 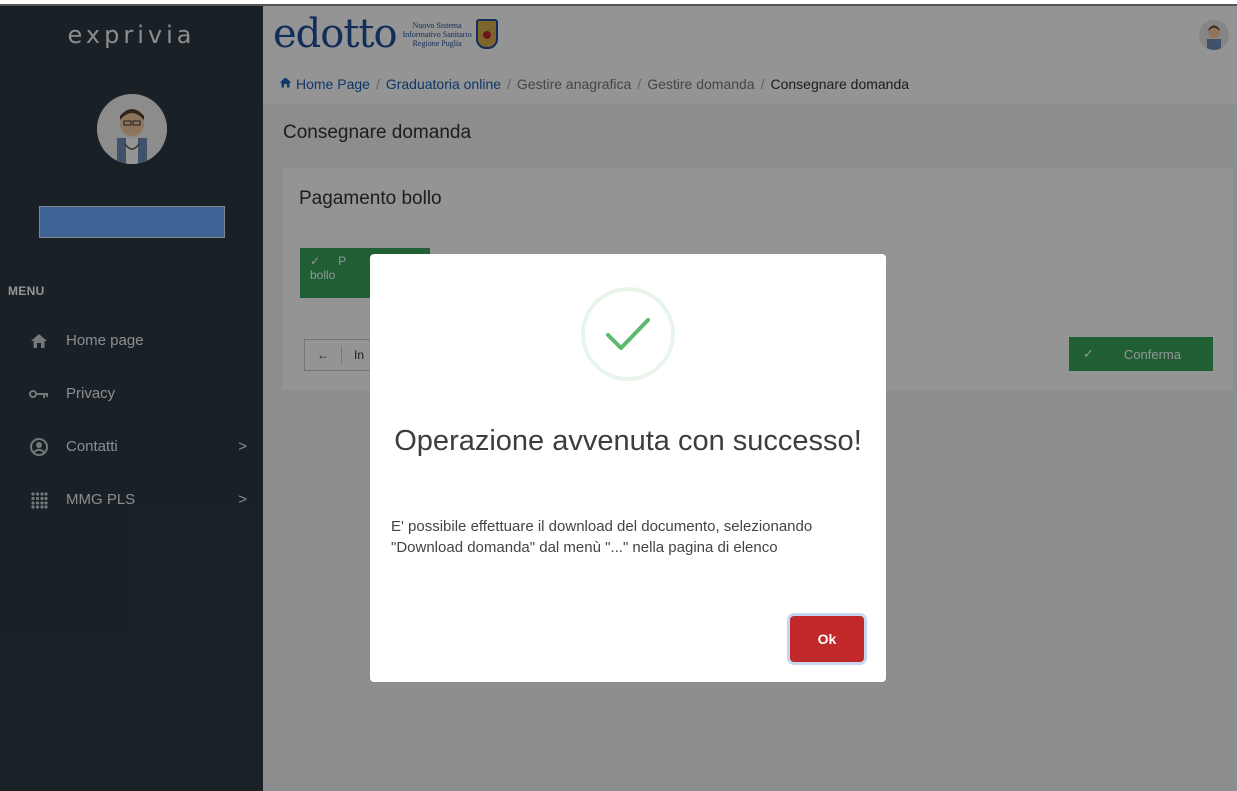 I want to click on dialog-title: Operazione avvenuta con successo!, so click(x=628, y=441).